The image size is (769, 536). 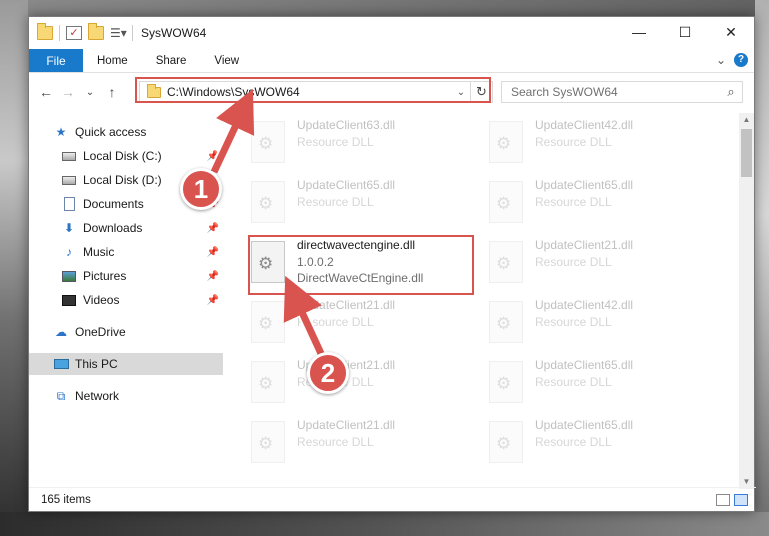 I want to click on computer-icon, so click(x=61, y=364).